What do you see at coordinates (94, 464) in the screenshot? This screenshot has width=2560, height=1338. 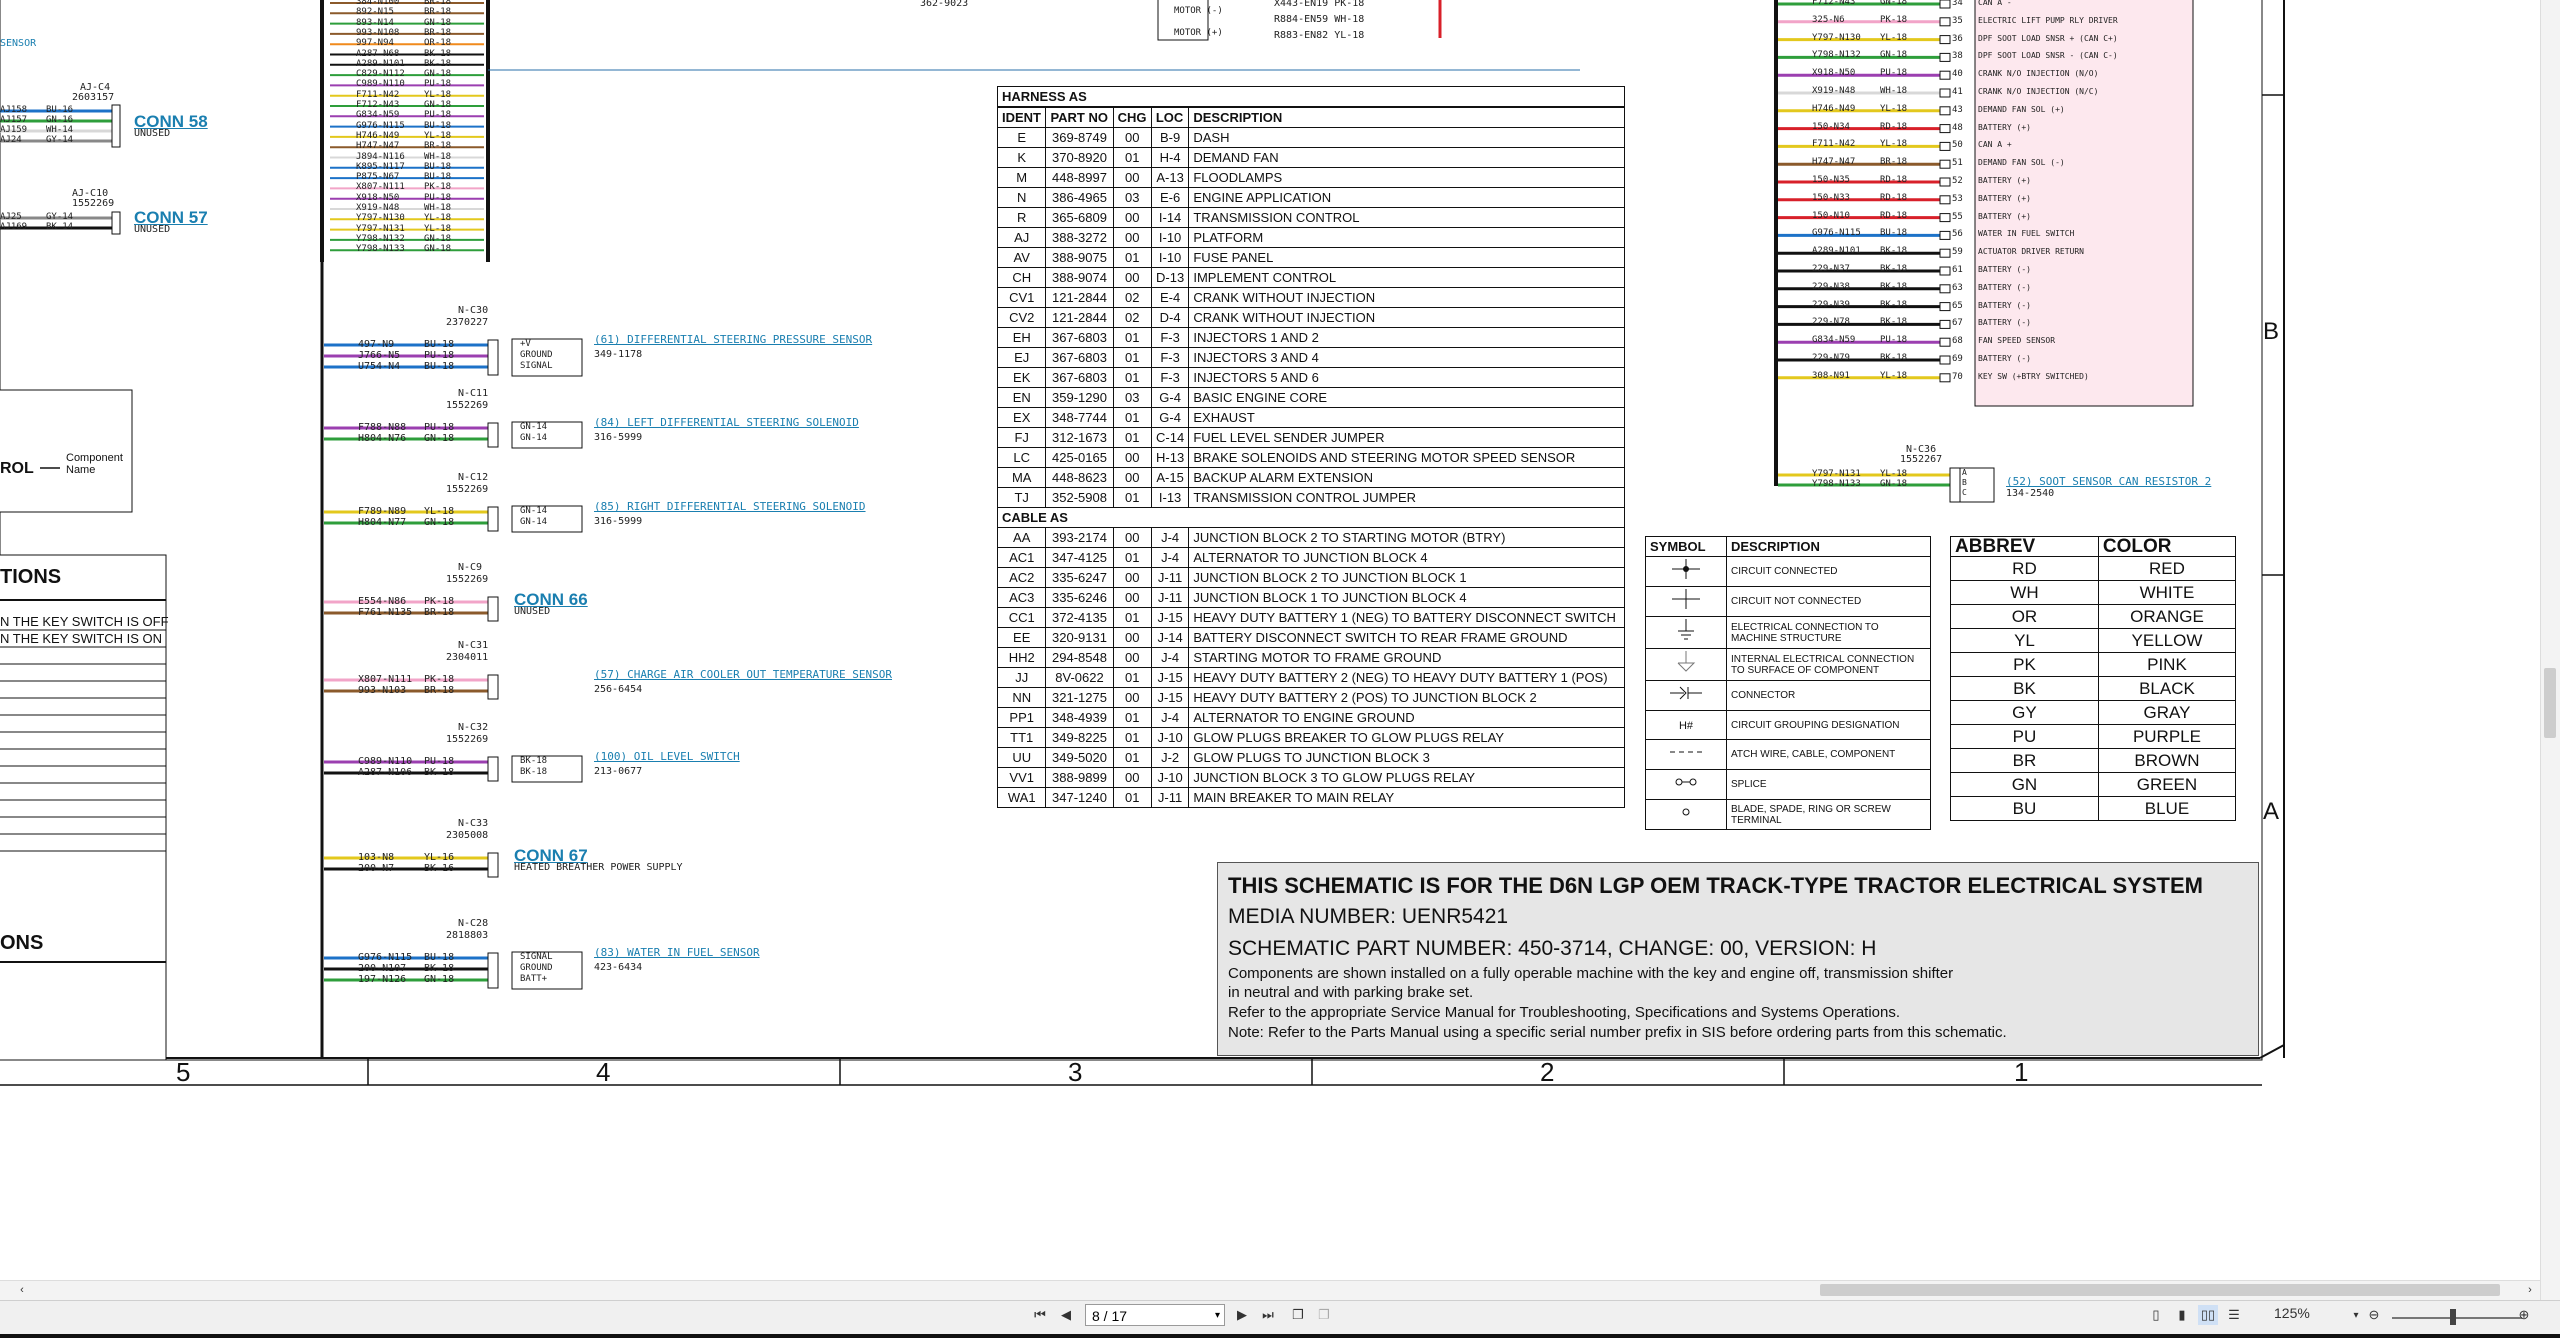 I see `legend-component-name: Component Name` at bounding box center [94, 464].